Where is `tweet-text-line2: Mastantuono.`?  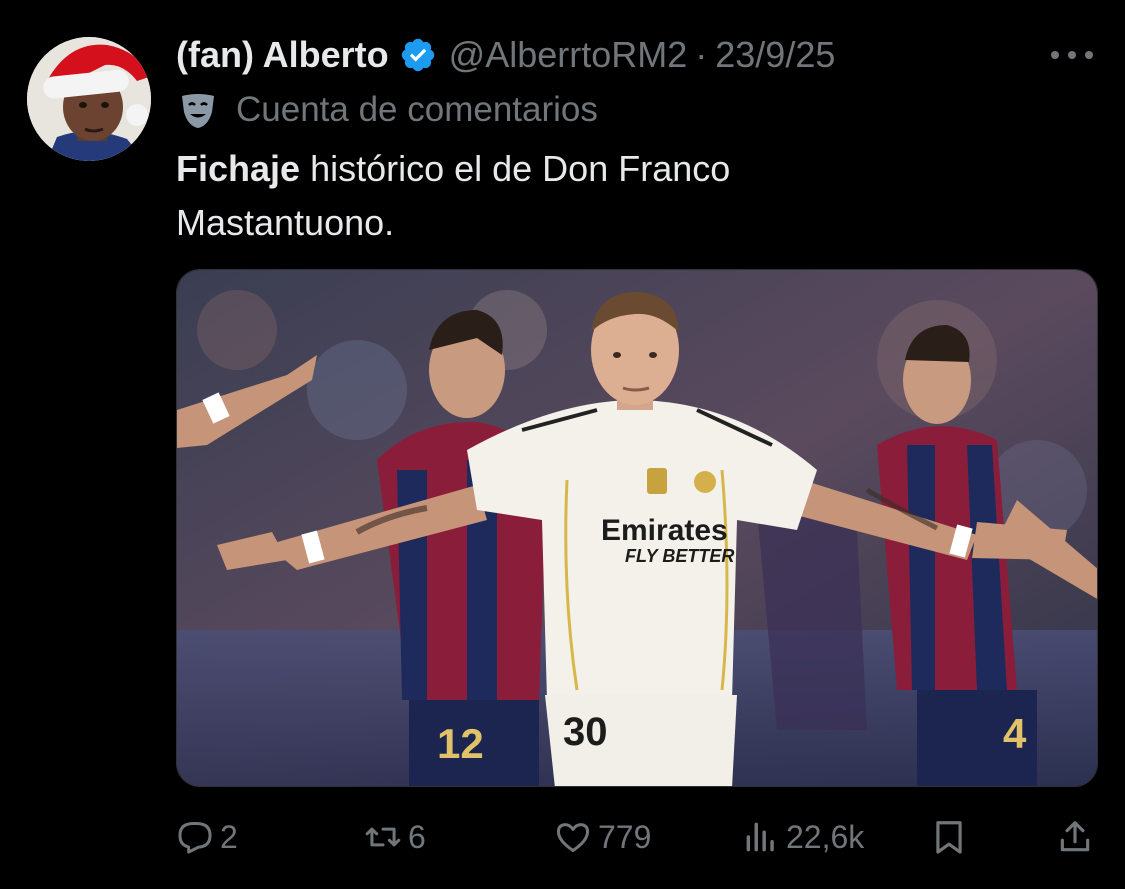
tweet-text-line2: Mastantuono. is located at coordinates (285, 222).